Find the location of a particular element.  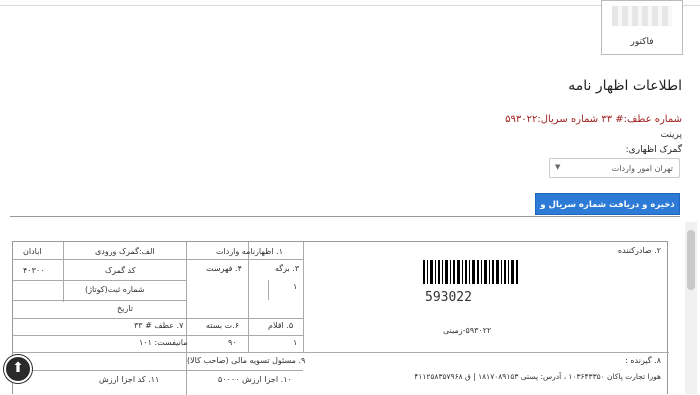

serial-number-text: شماره عطف:# ۳۳ شماره سریال:۵۹۳۰۲۲ is located at coordinates (593, 119).